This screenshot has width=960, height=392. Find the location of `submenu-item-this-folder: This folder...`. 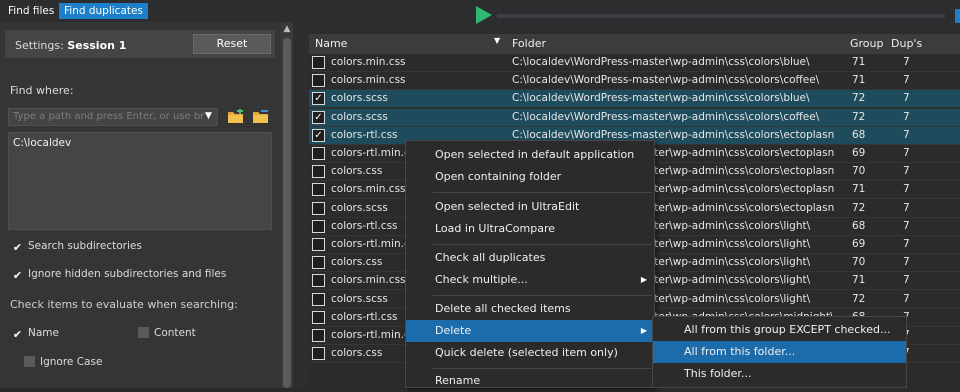

submenu-item-this-folder: This folder... is located at coordinates (779, 374).